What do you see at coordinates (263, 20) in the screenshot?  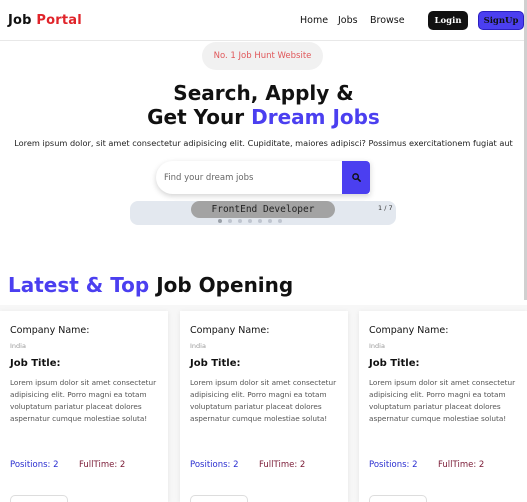 I see `top-navbar: Job Portal Home Jobs Browse Login SignUp` at bounding box center [263, 20].